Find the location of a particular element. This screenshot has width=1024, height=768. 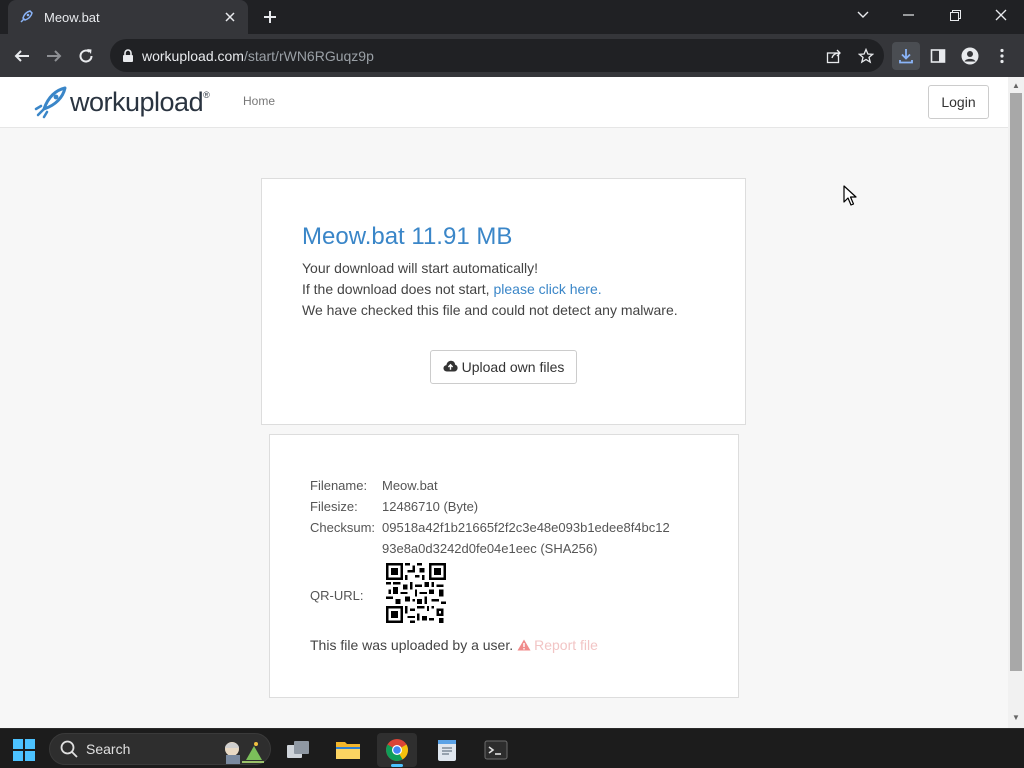

reload-icon is located at coordinates (86, 56).